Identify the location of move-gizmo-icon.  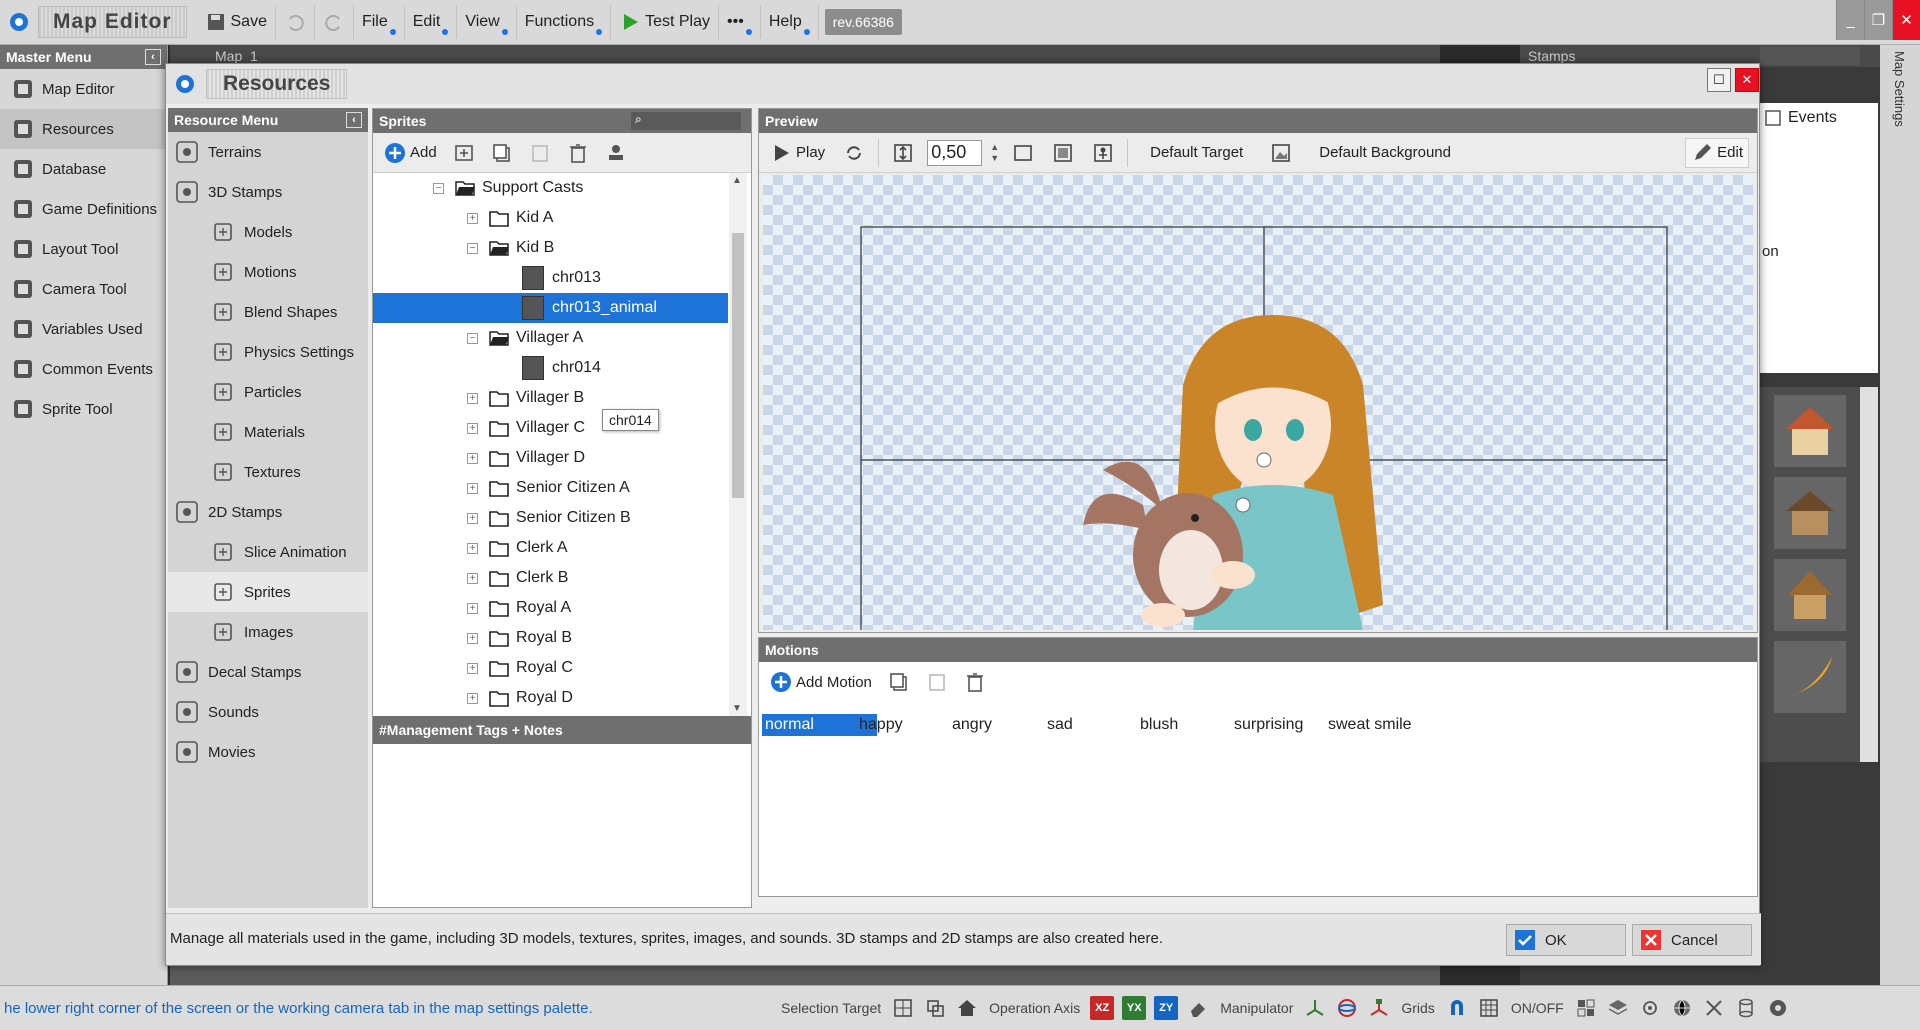
(1315, 1008).